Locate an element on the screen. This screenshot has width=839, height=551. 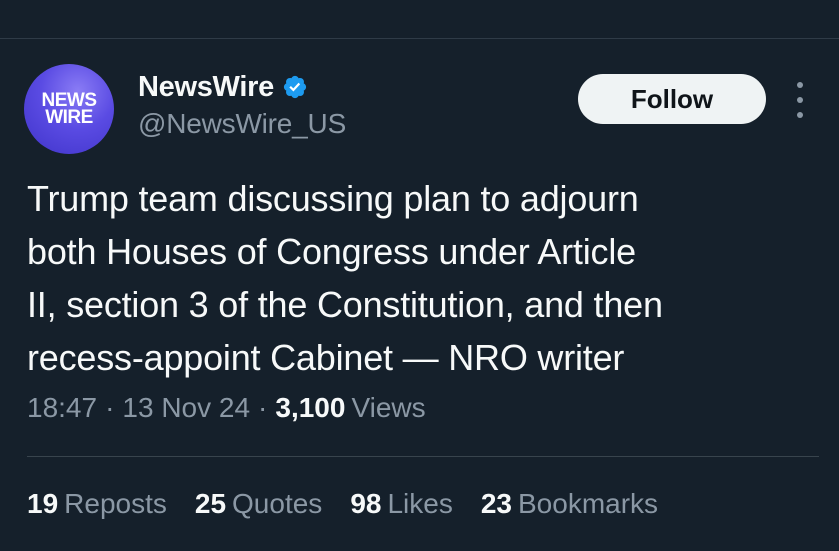
follow-button: Follow is located at coordinates (672, 99).